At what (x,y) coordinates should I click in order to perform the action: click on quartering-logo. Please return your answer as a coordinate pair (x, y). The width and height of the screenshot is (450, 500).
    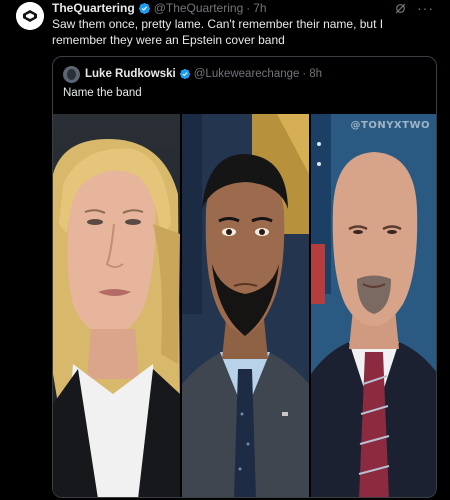
    Looking at the image, I should click on (30, 16).